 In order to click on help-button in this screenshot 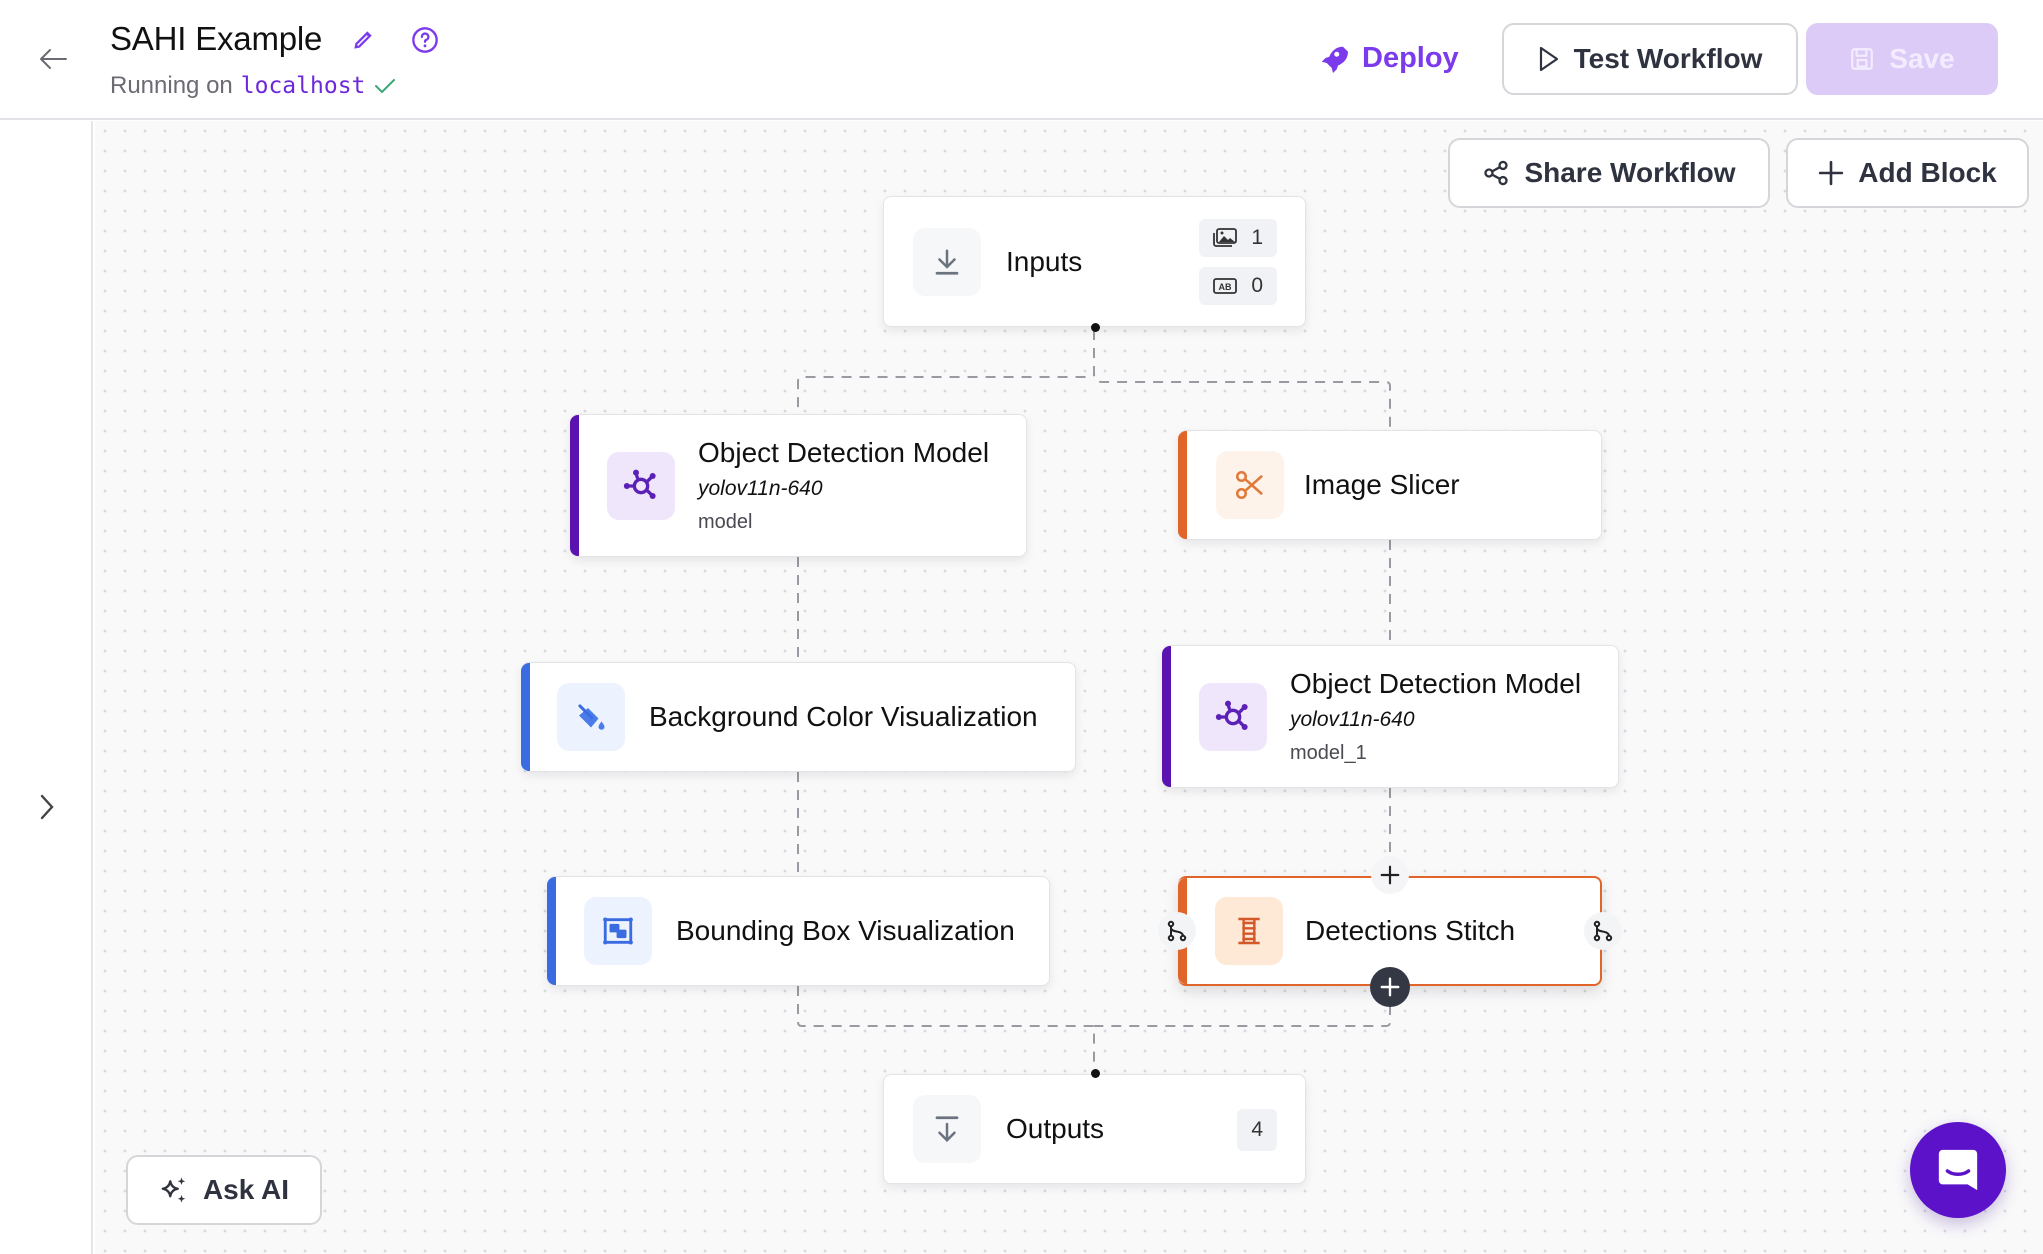, I will do `click(425, 40)`.